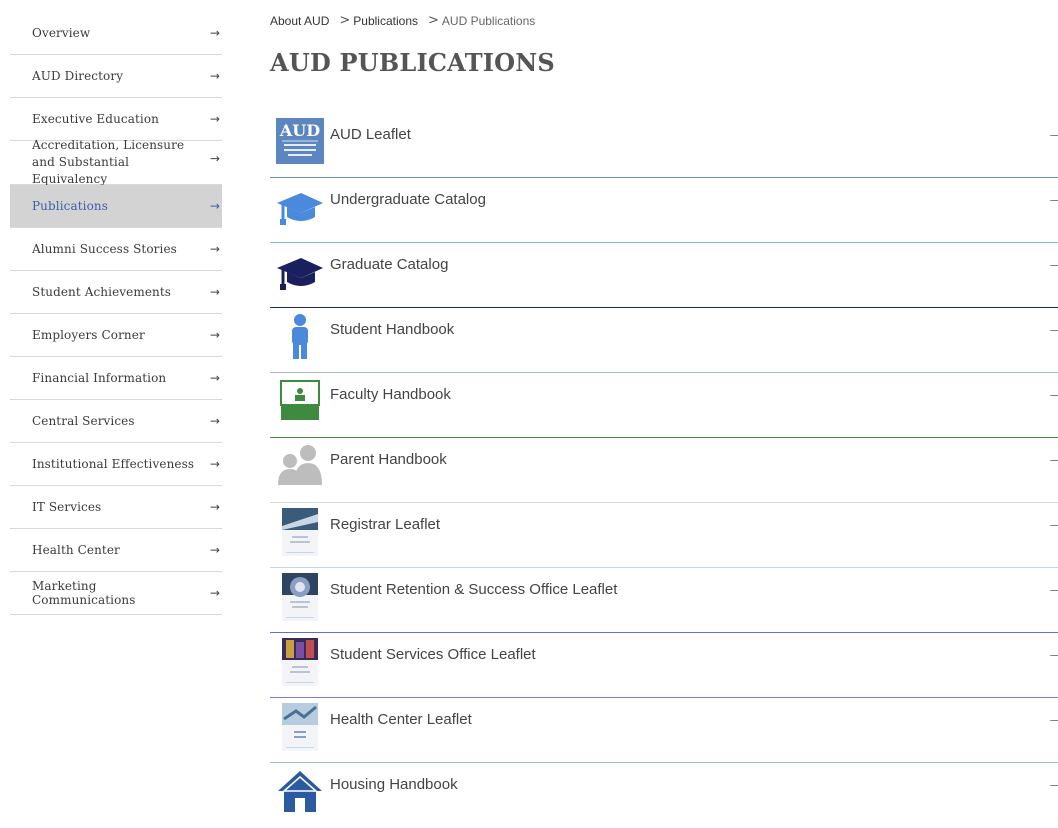 This screenshot has width=1058, height=828. I want to click on faculty-board-icon, so click(300, 405).